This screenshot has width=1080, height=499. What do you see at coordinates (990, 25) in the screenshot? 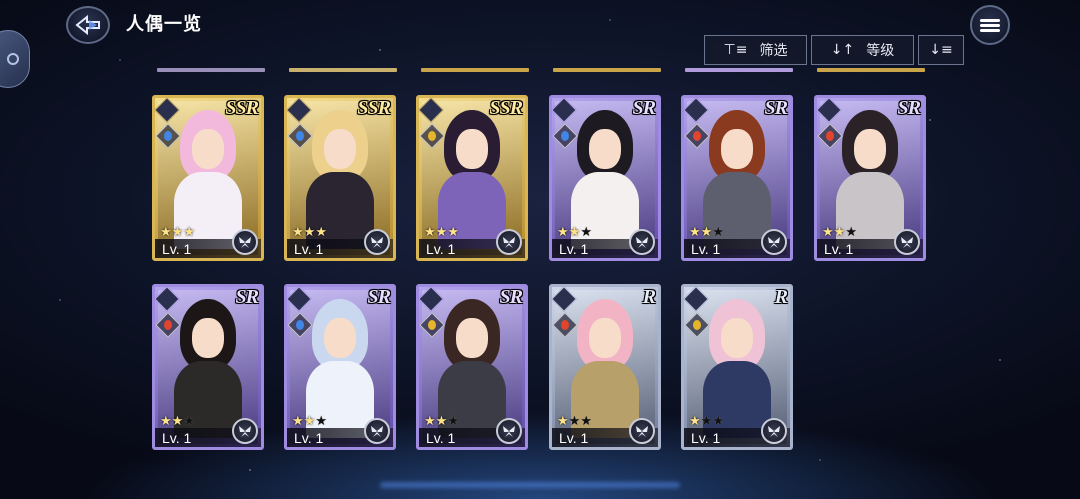
I see `menu-button` at bounding box center [990, 25].